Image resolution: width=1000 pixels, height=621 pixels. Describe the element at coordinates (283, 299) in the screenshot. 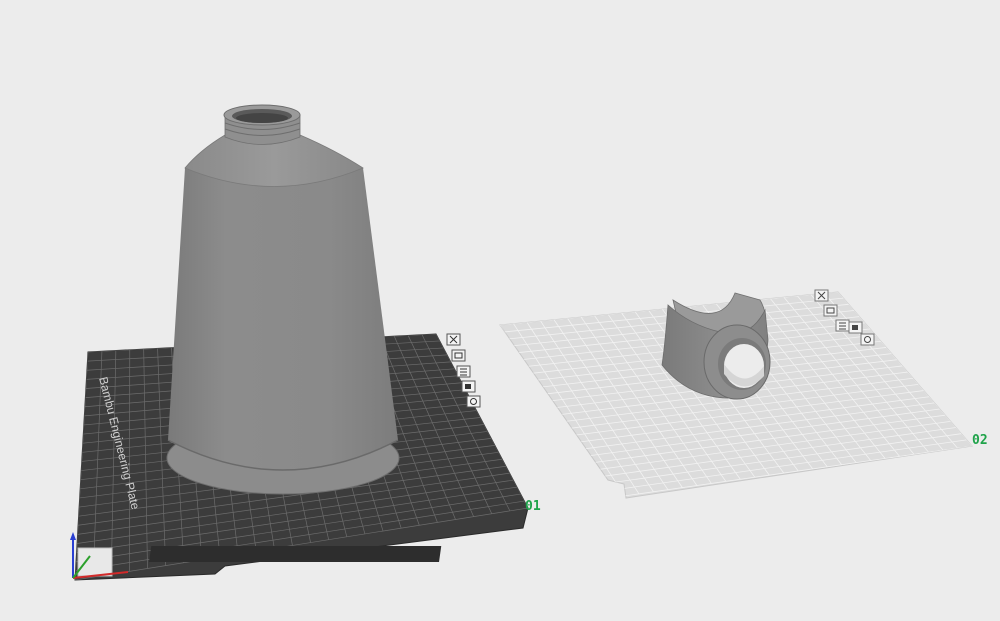

I see `cone-bottle-object` at that location.